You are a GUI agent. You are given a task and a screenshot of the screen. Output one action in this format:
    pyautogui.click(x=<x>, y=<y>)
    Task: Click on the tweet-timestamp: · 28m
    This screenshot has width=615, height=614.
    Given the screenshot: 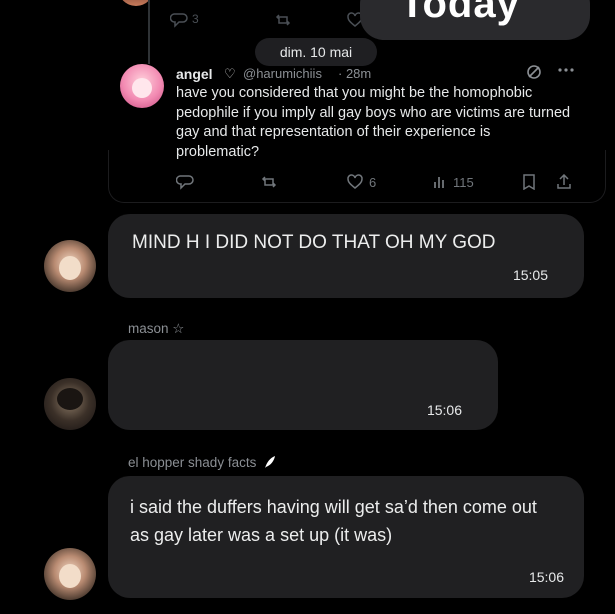 What is the action you would take?
    pyautogui.click(x=355, y=73)
    